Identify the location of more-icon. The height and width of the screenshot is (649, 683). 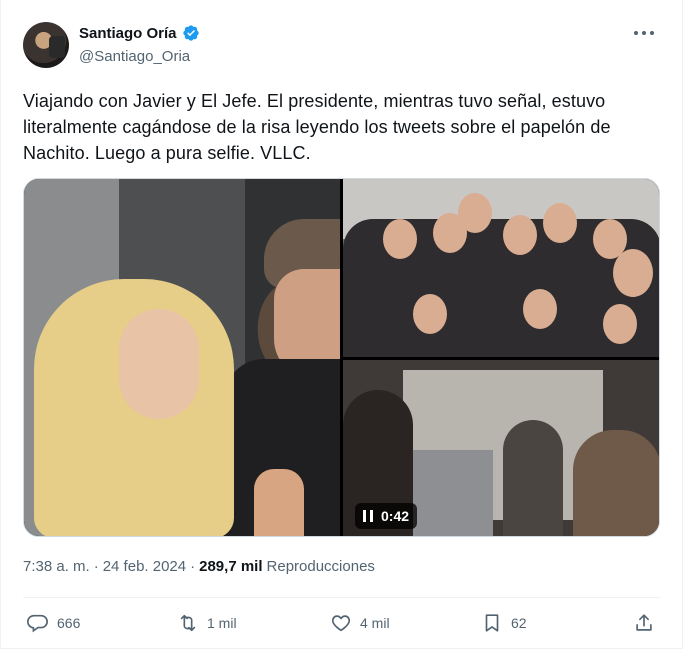
(644, 33).